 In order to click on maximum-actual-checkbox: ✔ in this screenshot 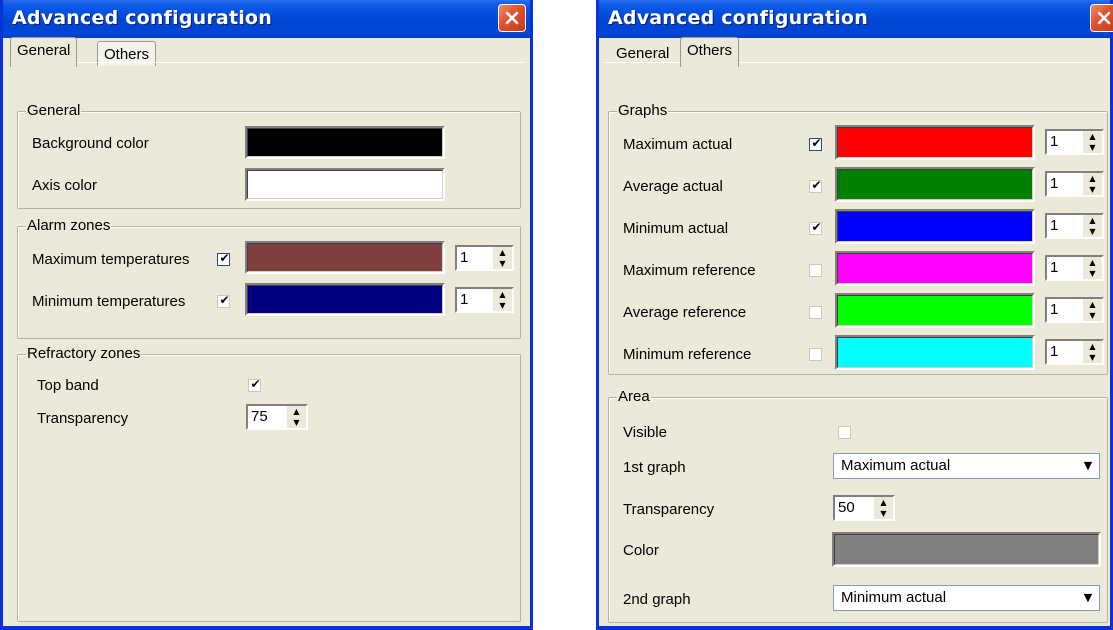, I will do `click(815, 143)`.